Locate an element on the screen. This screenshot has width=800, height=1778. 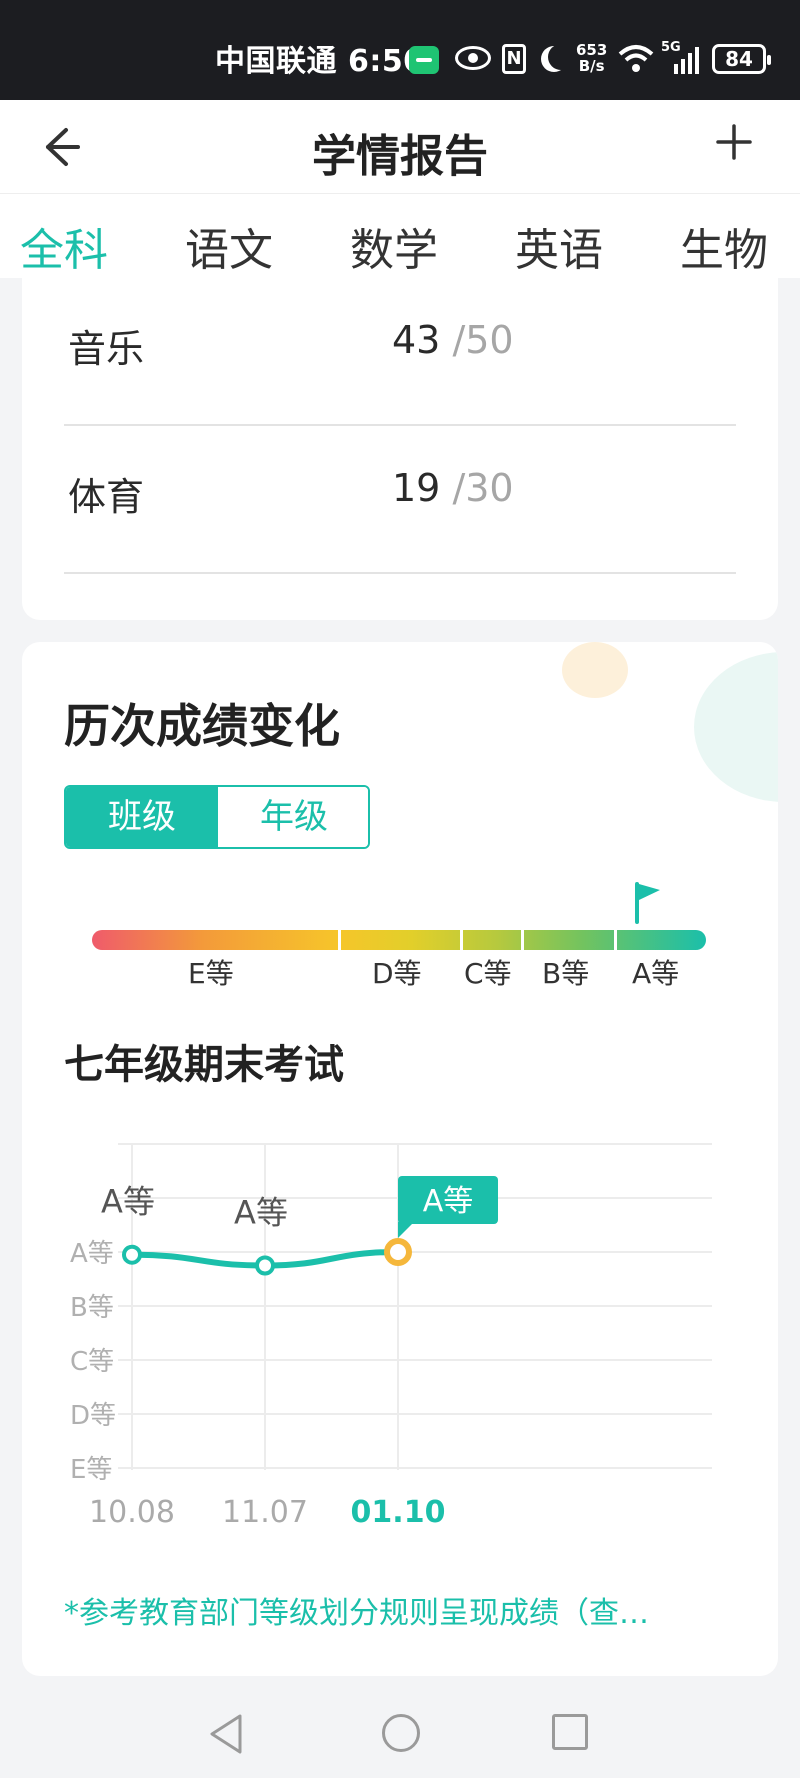
top-nav-bar: 学情报告 is located at coordinates (400, 147).